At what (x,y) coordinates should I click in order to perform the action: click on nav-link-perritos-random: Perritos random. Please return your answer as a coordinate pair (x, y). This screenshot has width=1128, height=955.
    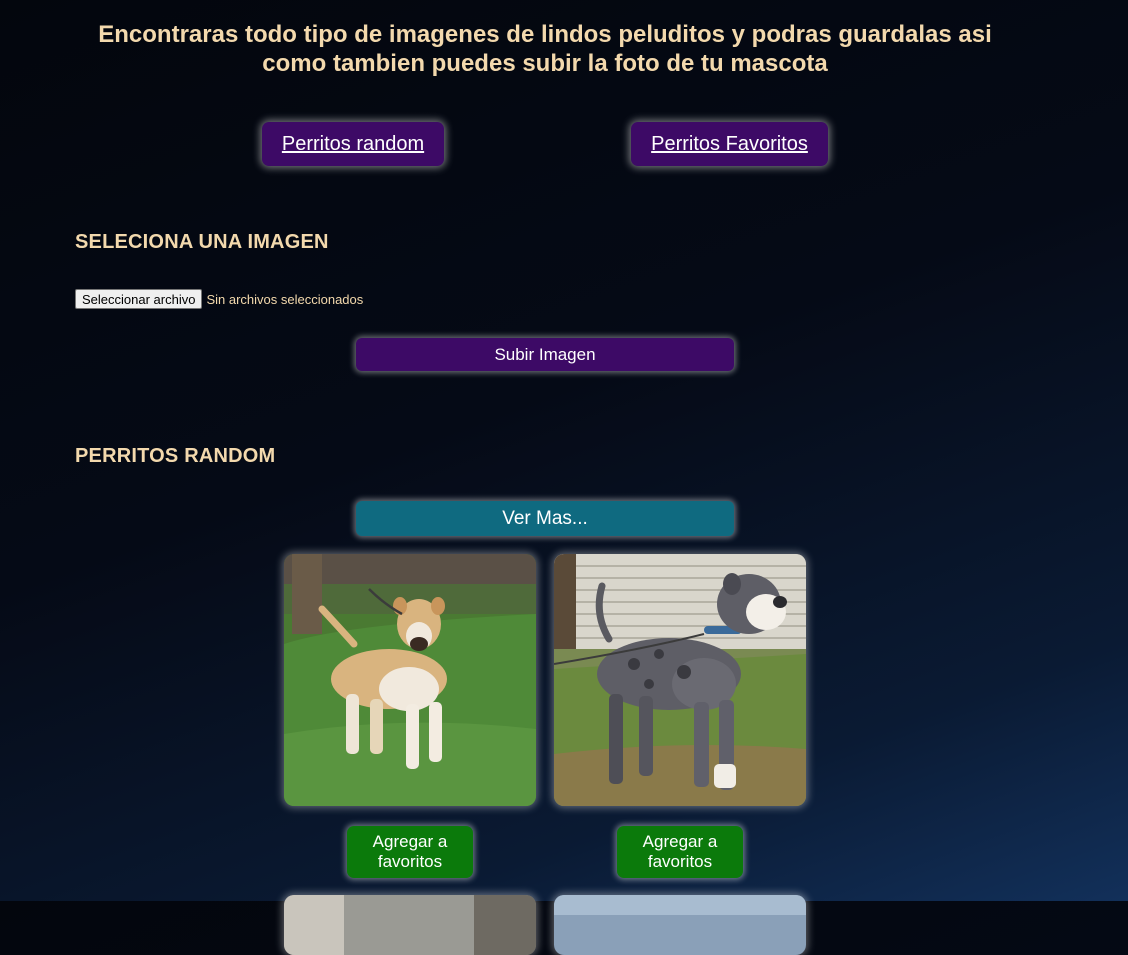
    Looking at the image, I should click on (353, 144).